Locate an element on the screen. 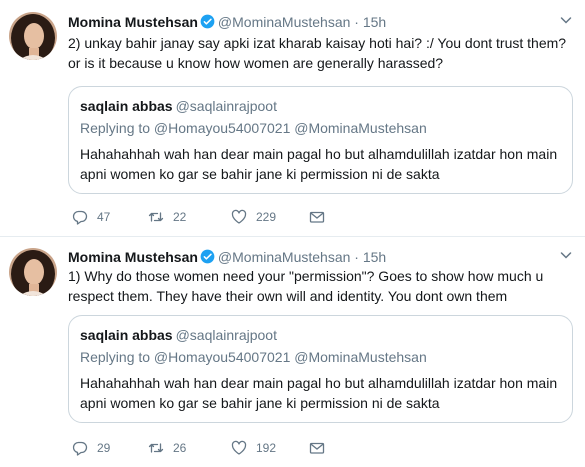 The width and height of the screenshot is (585, 467). retweet-count: 26 is located at coordinates (180, 448).